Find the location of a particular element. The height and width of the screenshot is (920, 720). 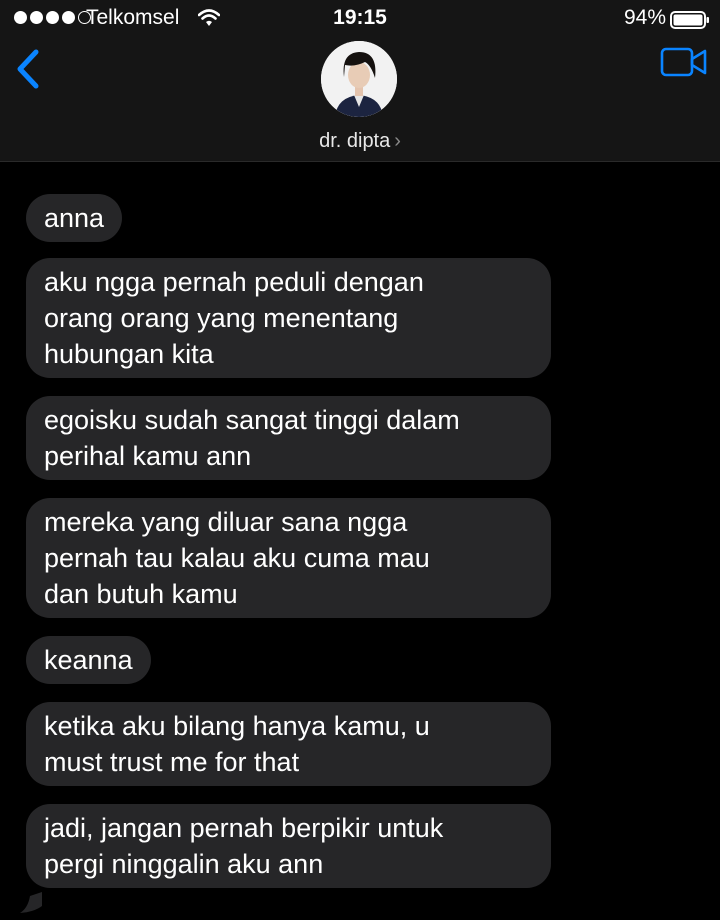

status-bar: Telkomsel 19:15 94% is located at coordinates (360, 19).